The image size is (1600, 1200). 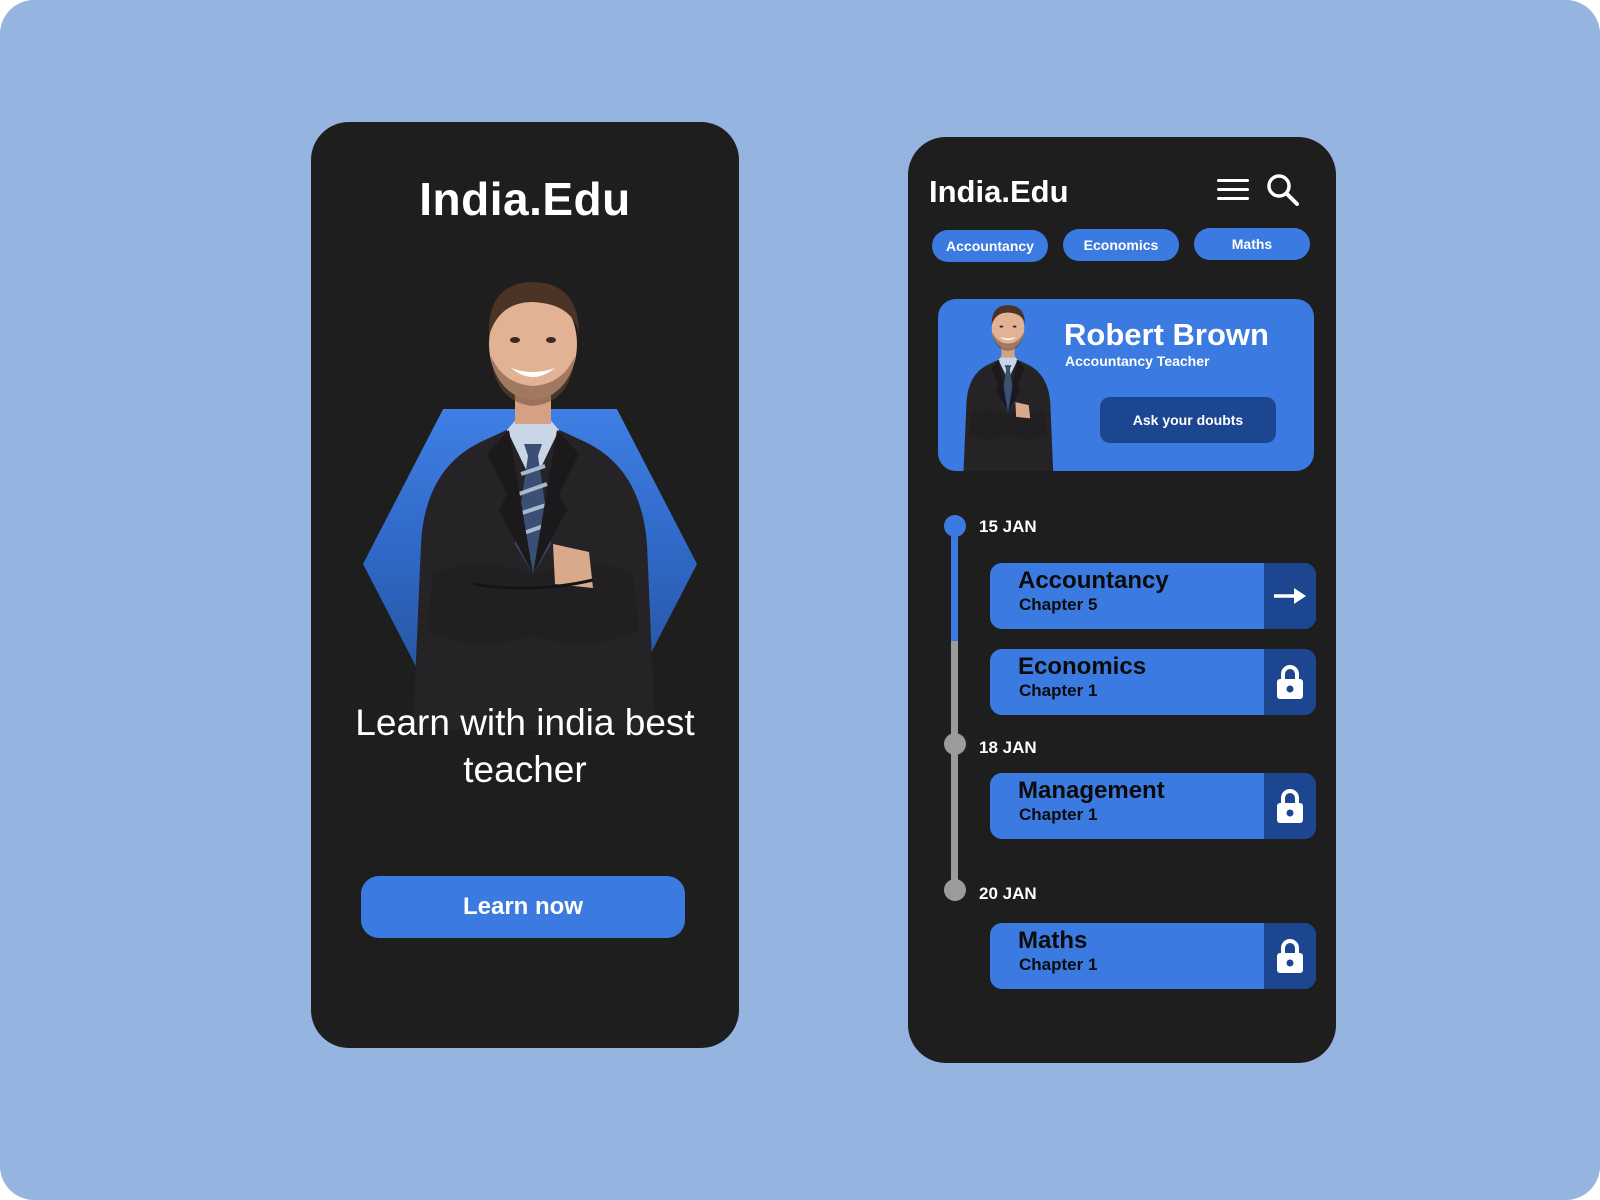 I want to click on lesson-subject: Economics, so click(x=1082, y=666).